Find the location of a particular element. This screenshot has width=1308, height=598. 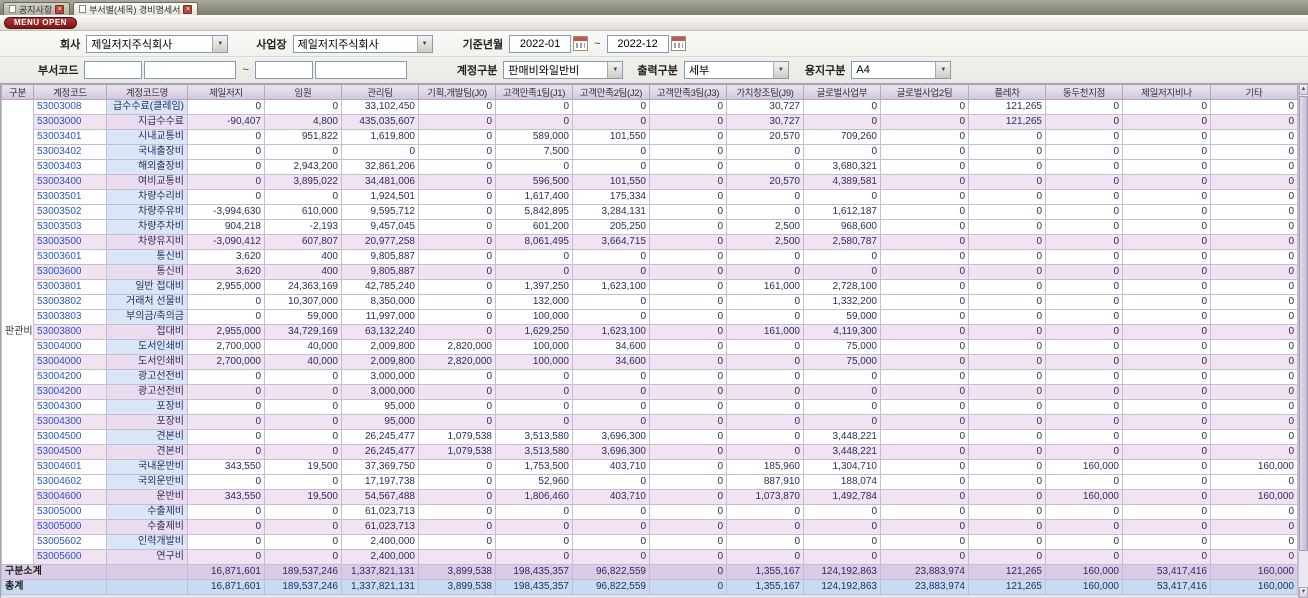

account-code-cell: 53003802 is located at coordinates (70, 302).